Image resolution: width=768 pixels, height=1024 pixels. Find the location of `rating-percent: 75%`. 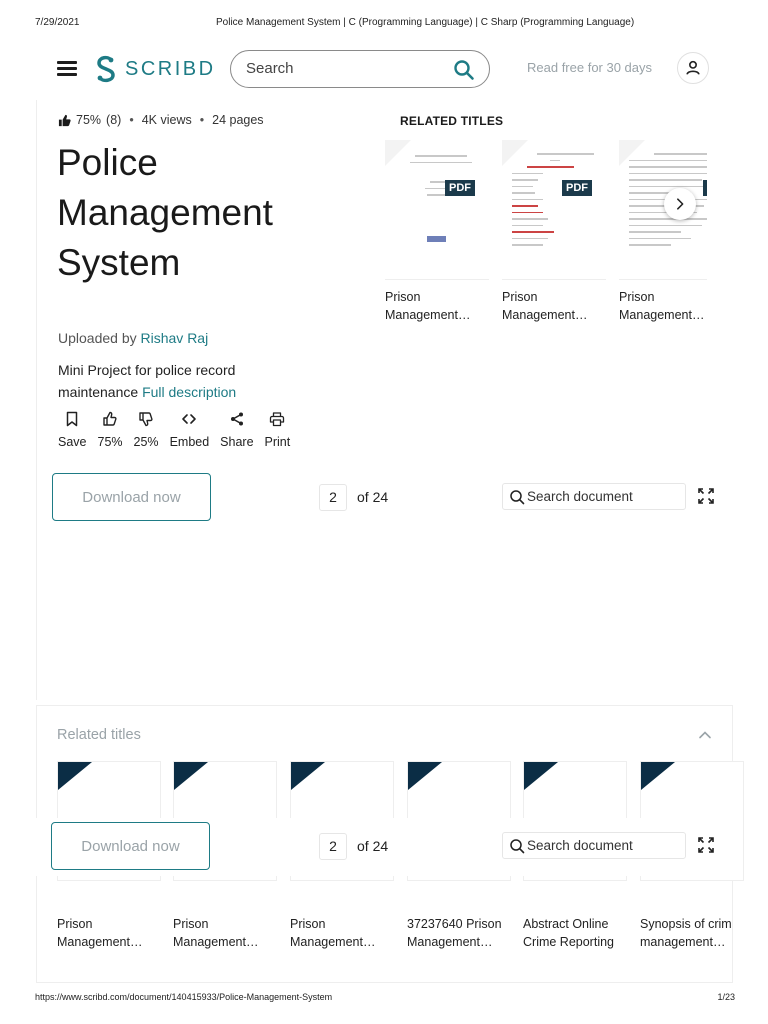

rating-percent: 75% is located at coordinates (89, 120).